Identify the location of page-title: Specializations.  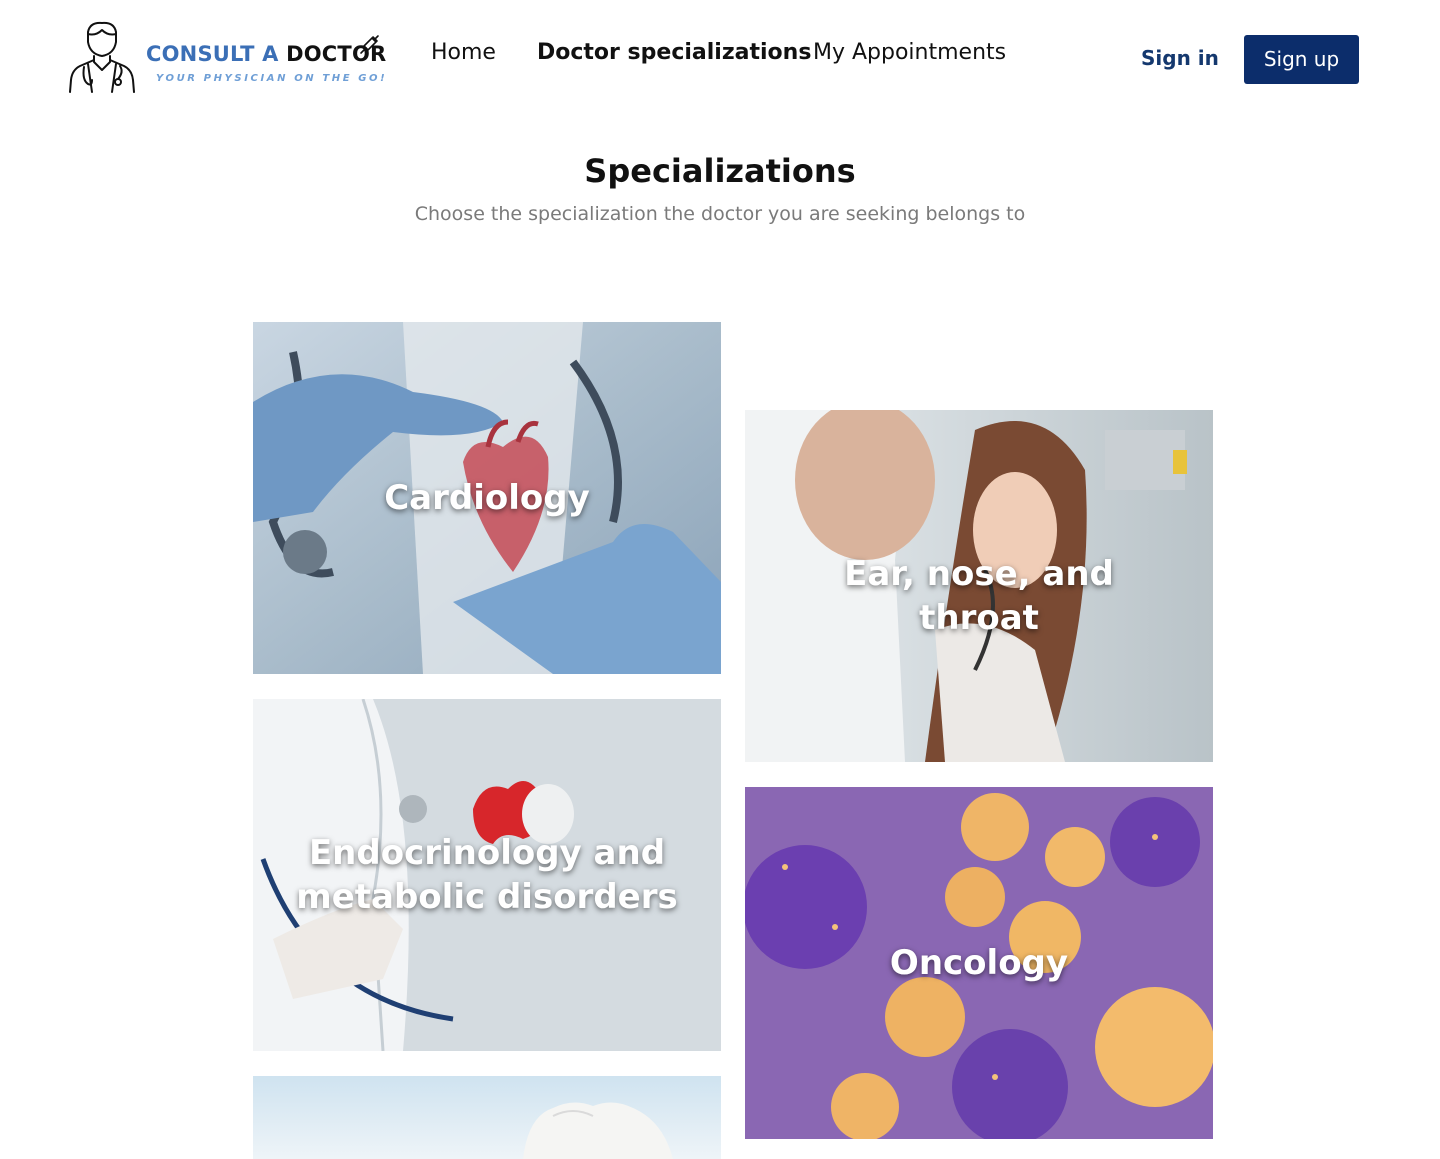
(720, 171).